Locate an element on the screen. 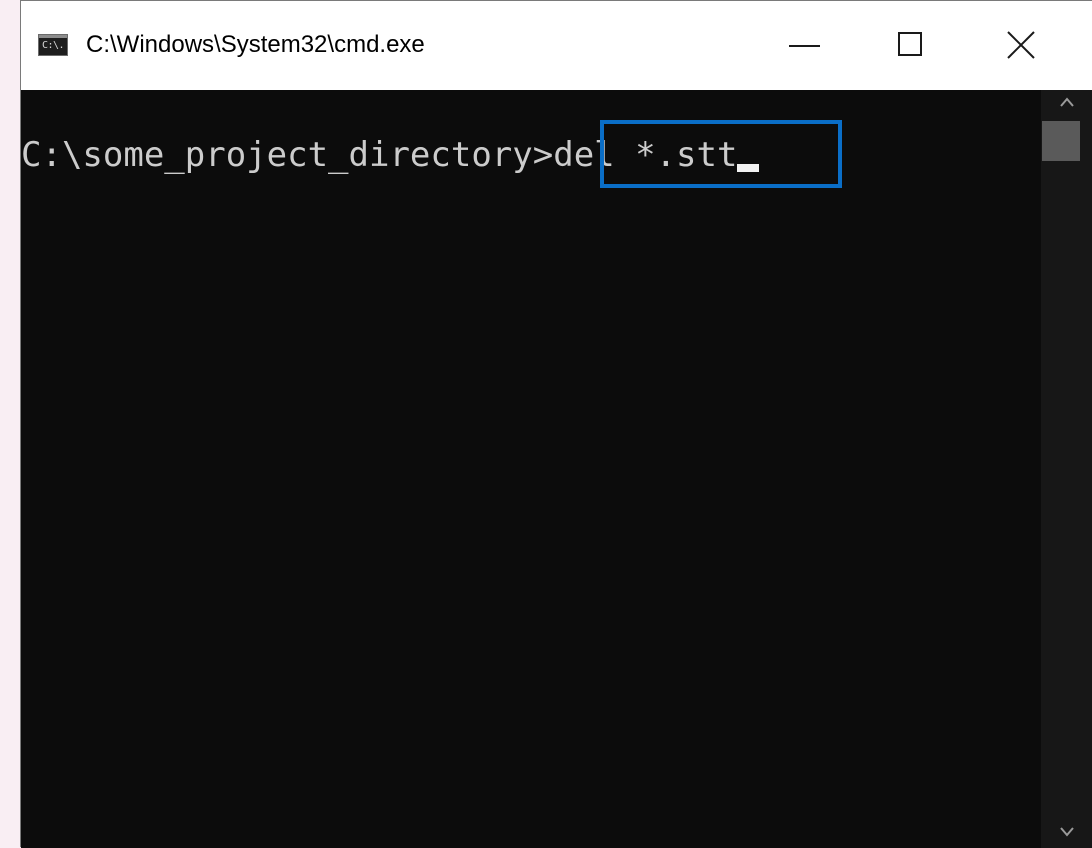 This screenshot has width=1092, height=848. chevron-up-icon is located at coordinates (1067, 102).